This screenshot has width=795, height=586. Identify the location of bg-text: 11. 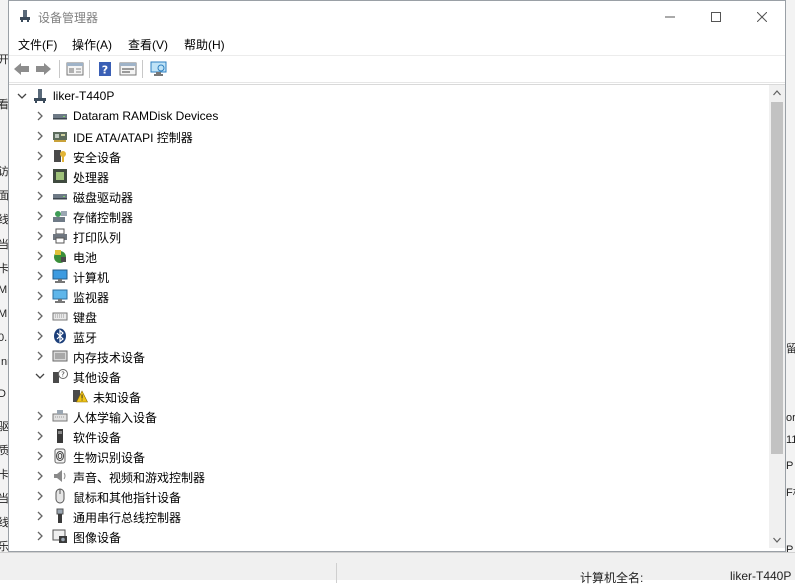
(790, 440).